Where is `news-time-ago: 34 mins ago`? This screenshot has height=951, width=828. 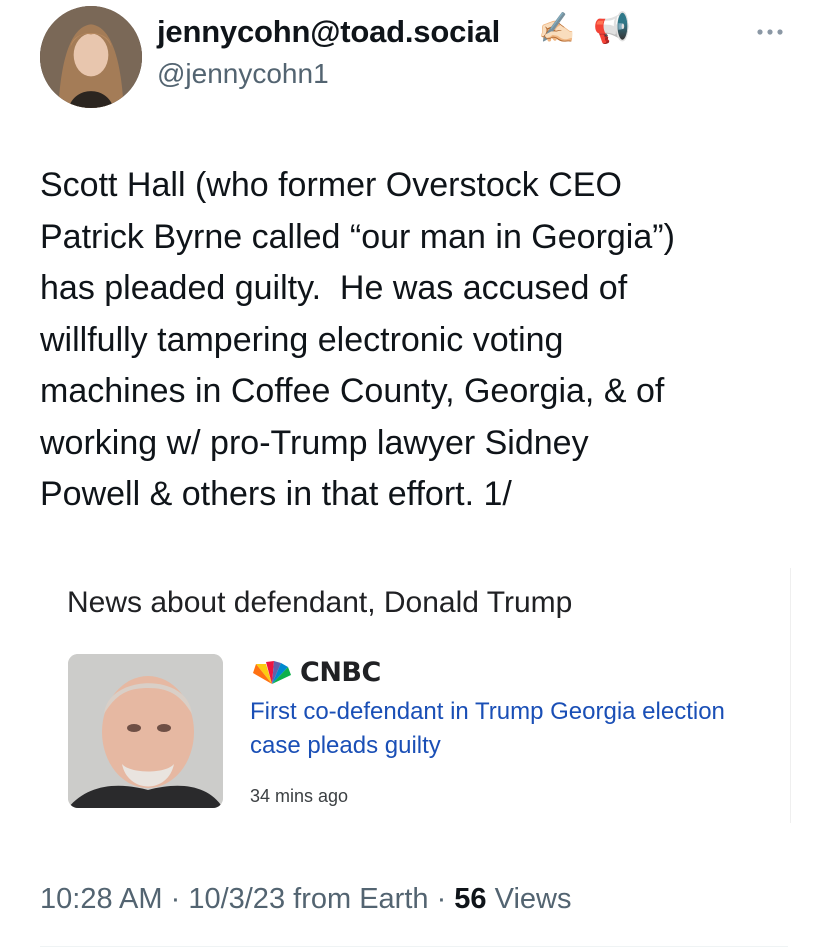
news-time-ago: 34 mins ago is located at coordinates (299, 796).